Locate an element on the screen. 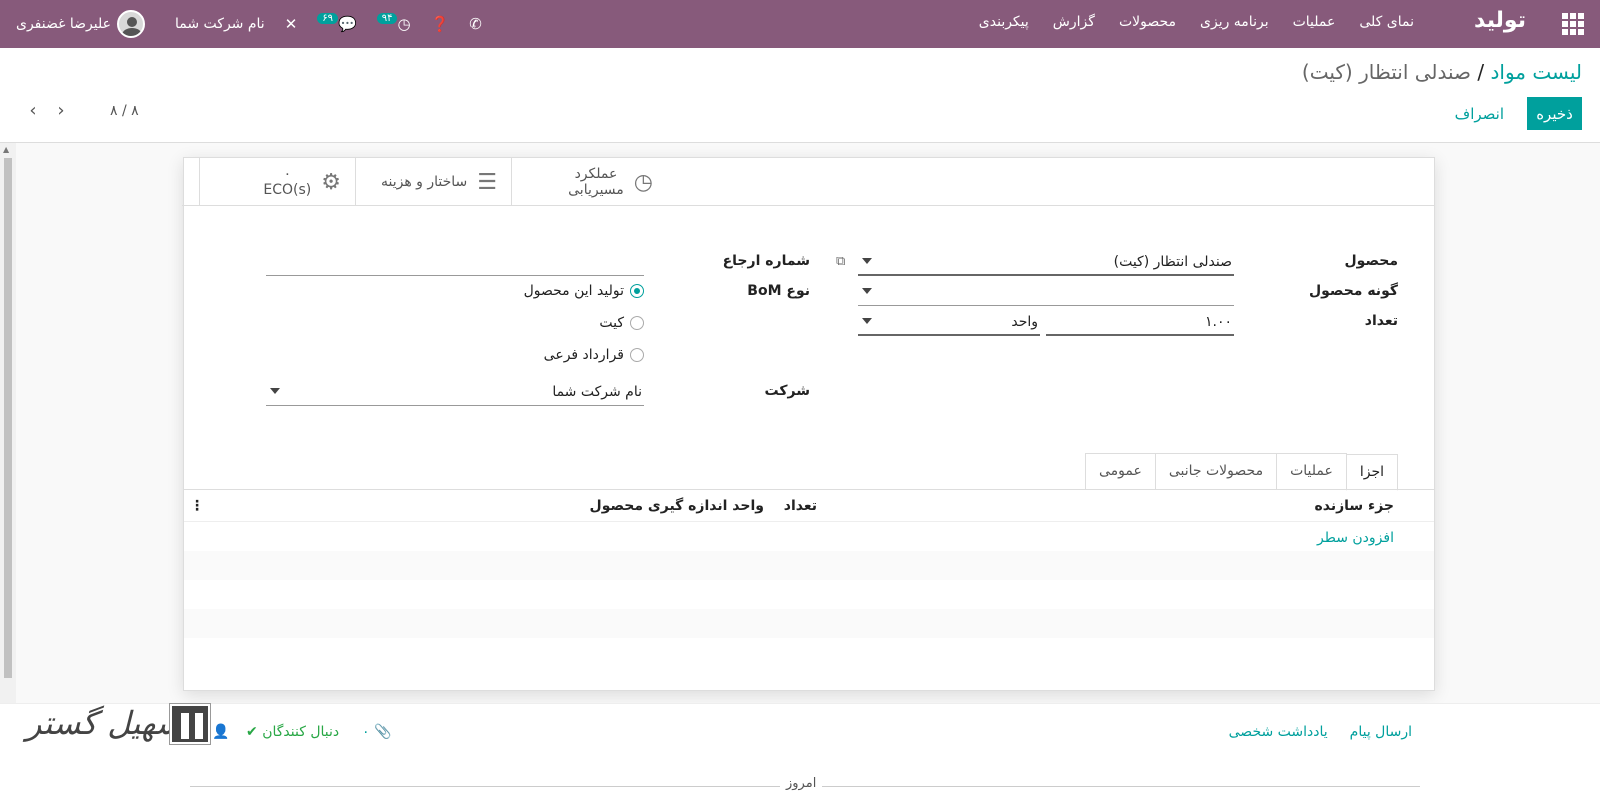 The image size is (1600, 791). follow-button: دنبال کنندگان ✔ is located at coordinates (292, 732).